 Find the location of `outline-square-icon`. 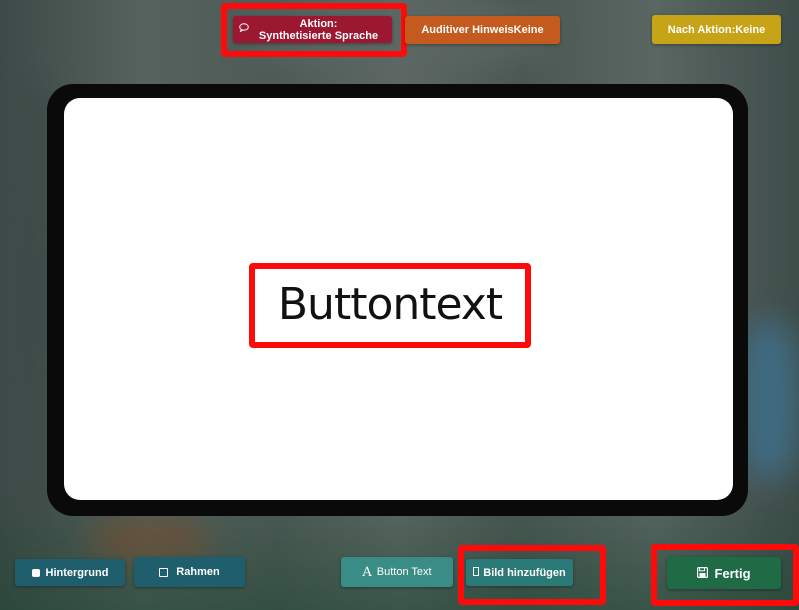

outline-square-icon is located at coordinates (164, 572).